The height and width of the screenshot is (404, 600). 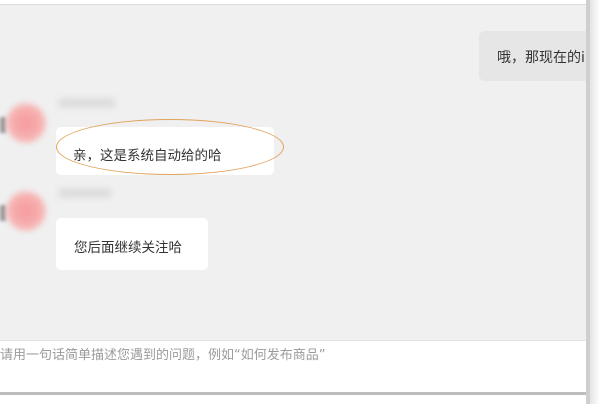 What do you see at coordinates (541, 58) in the screenshot?
I see `outgoing-message-text: 哦，那现在的i` at bounding box center [541, 58].